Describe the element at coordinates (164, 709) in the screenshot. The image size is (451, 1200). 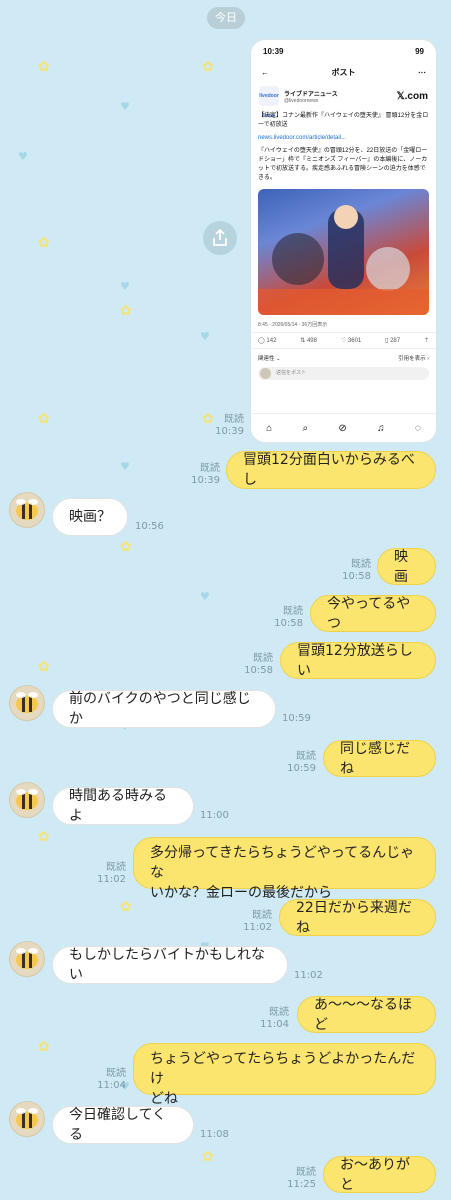
I see `message-bubble-received: 前のバイクのやつと同じ感じか` at that location.